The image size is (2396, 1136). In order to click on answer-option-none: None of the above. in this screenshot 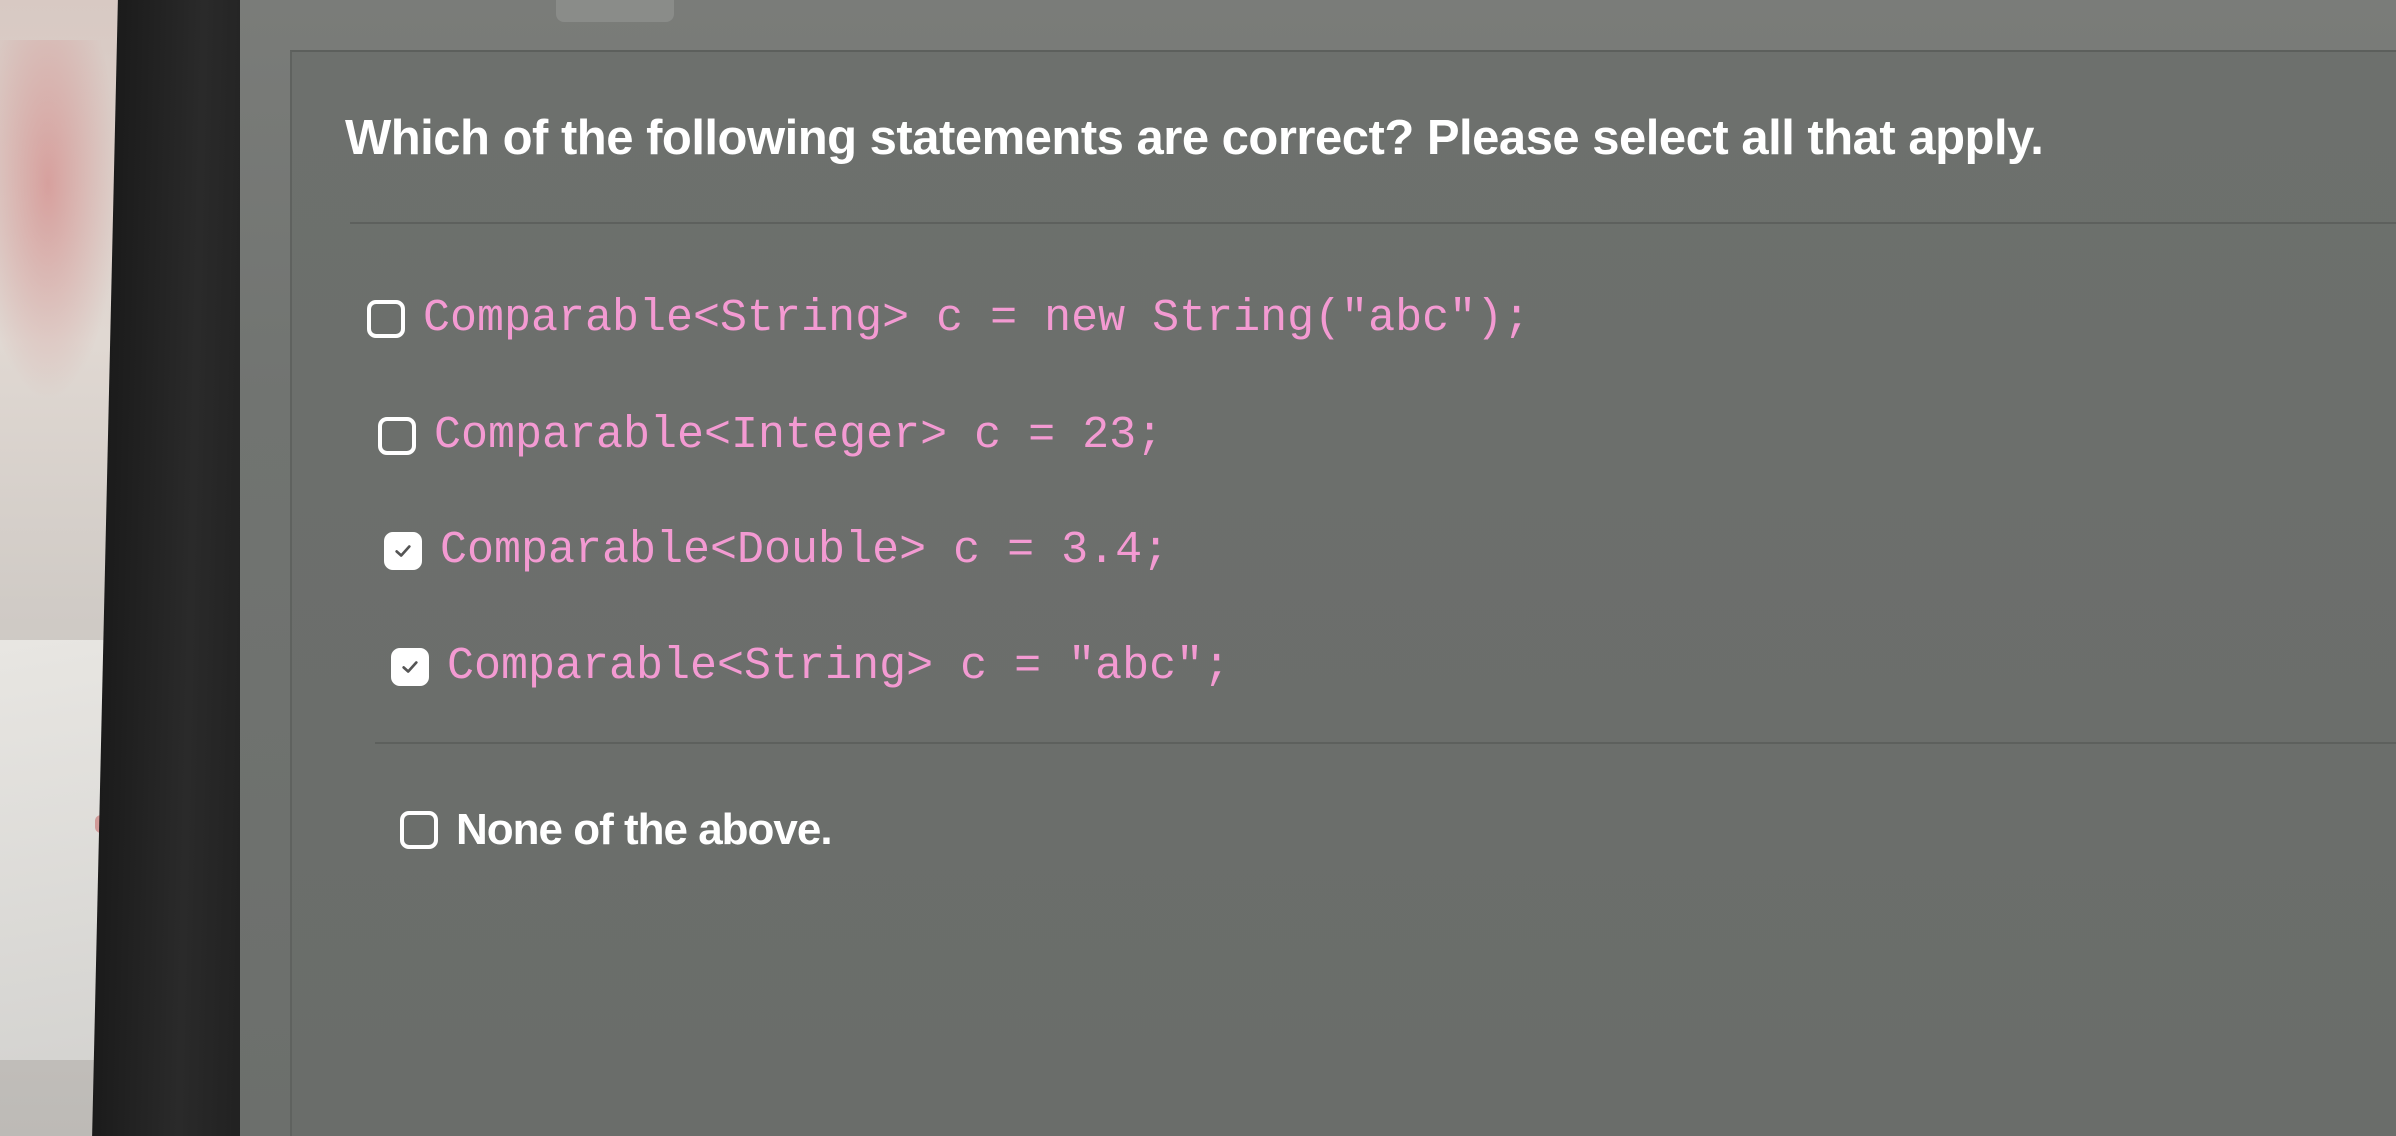, I will do `click(616, 830)`.